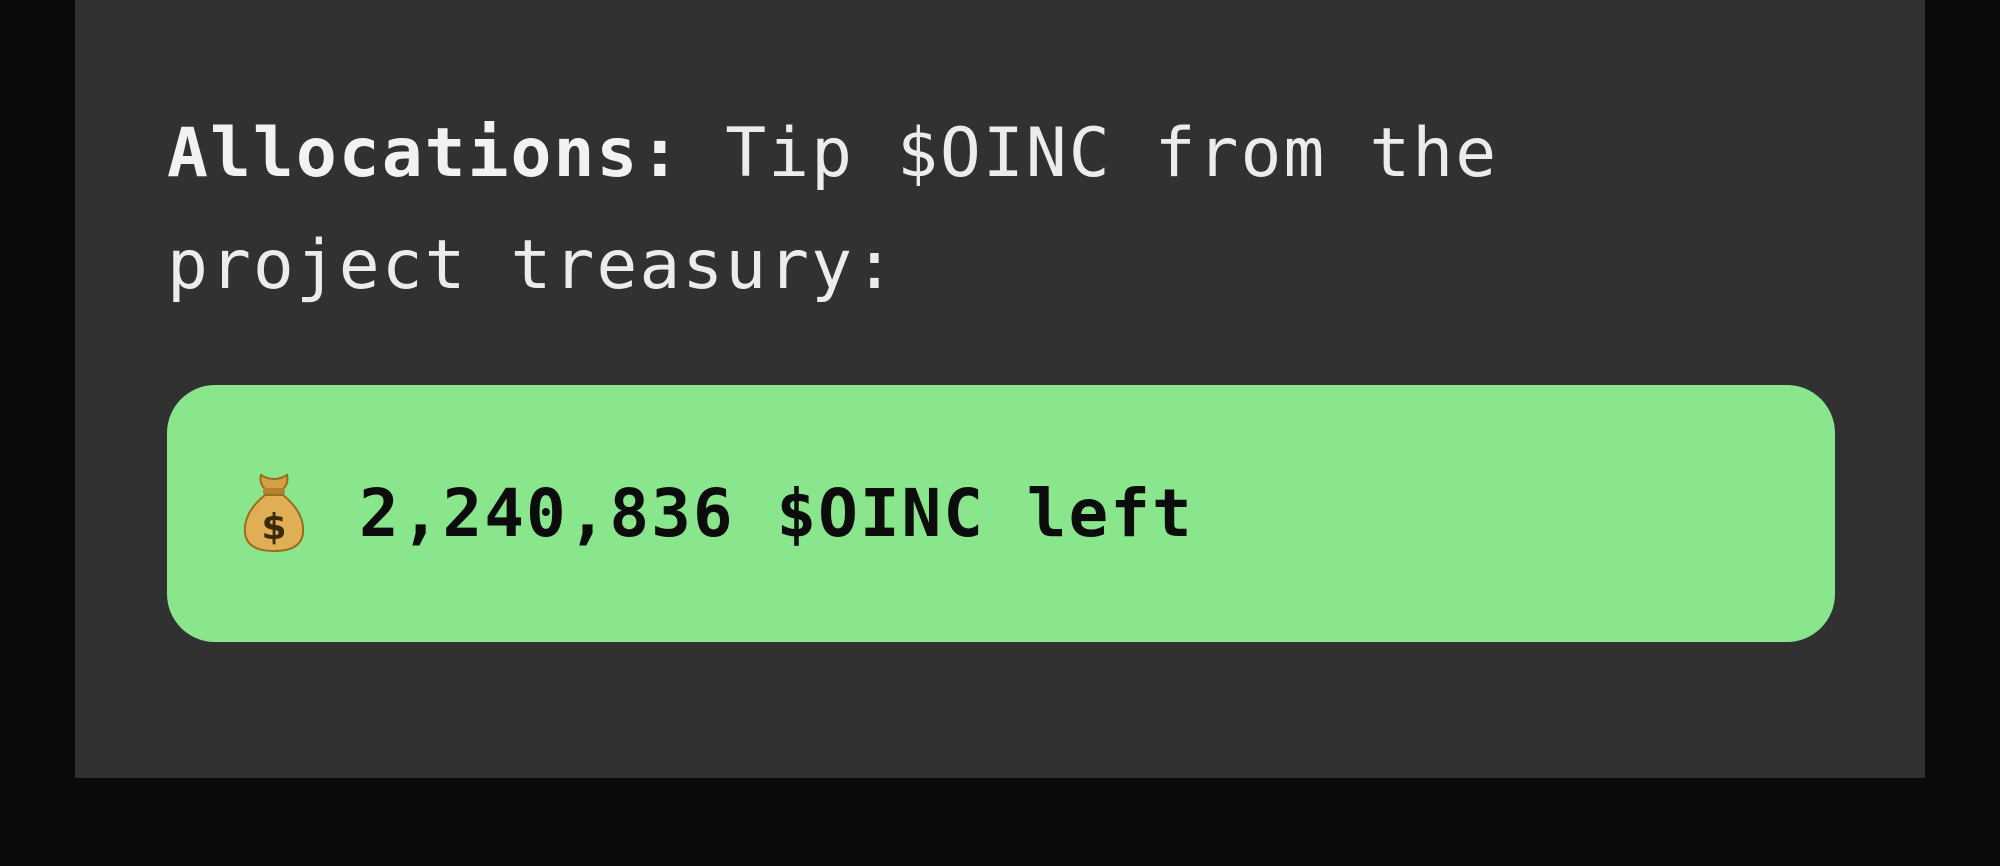 This screenshot has width=2000, height=866. Describe the element at coordinates (425, 153) in the screenshot. I see `allocations-label: Allocations:` at that location.